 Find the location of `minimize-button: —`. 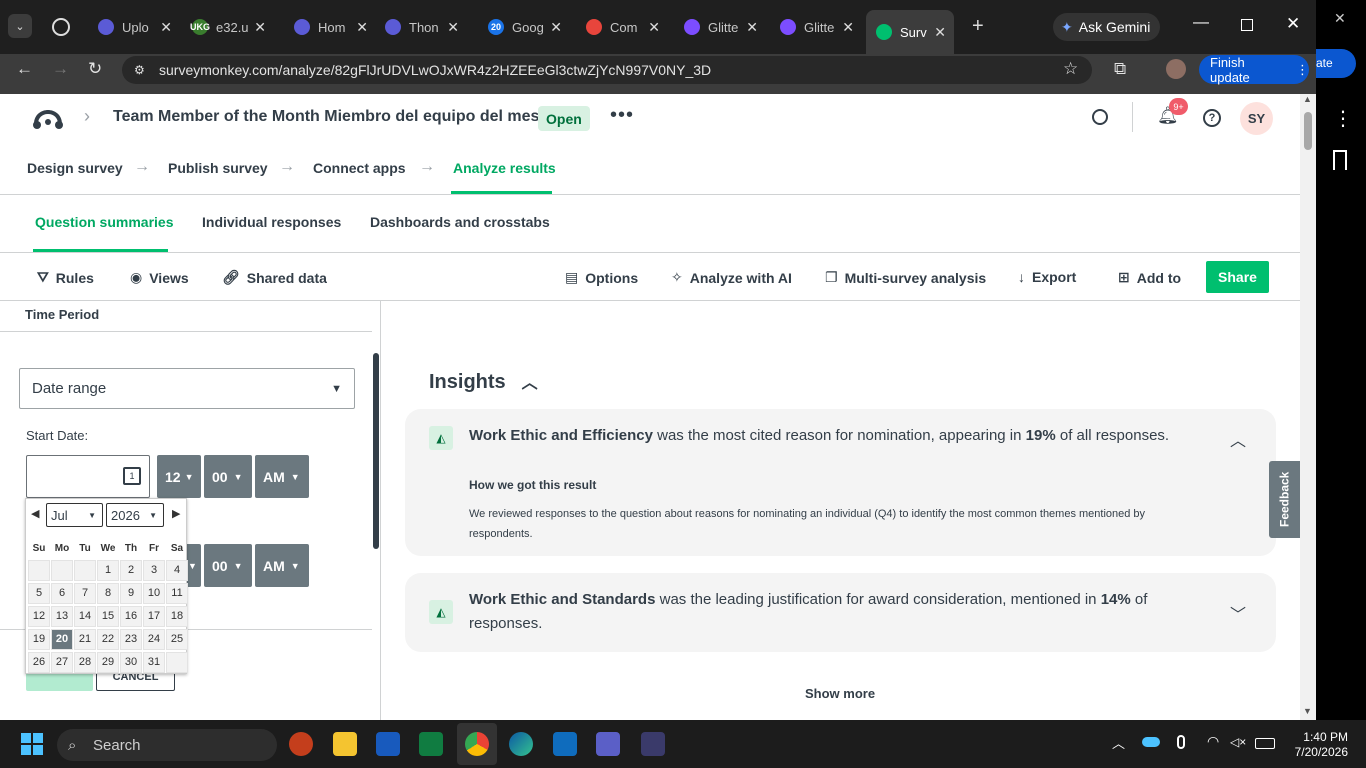

minimize-button: — is located at coordinates (1201, 23).